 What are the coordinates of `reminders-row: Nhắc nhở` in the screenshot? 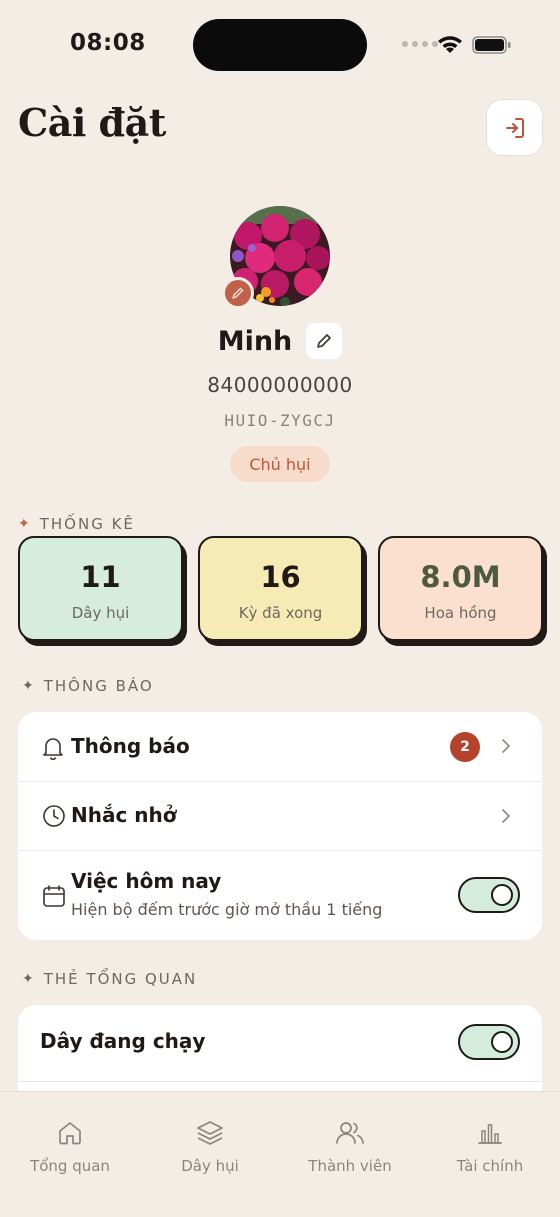 It's located at (280, 816).